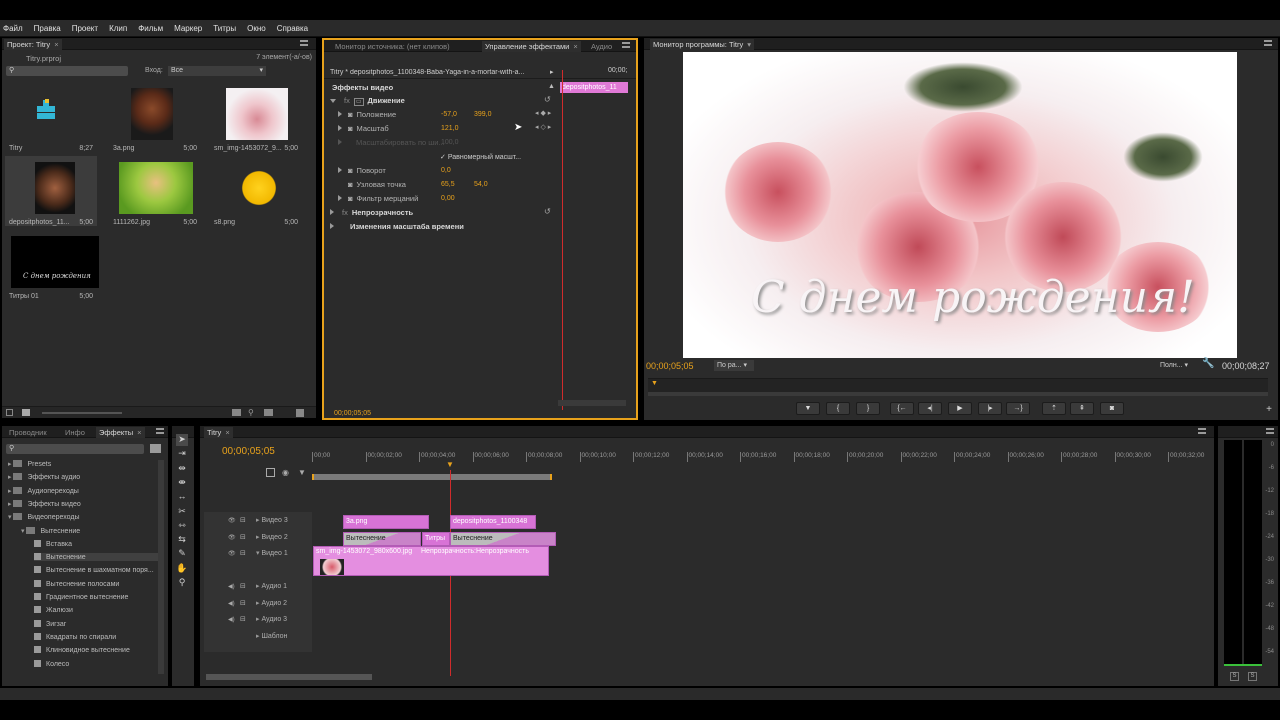  Describe the element at coordinates (182, 440) in the screenshot. I see `selection-tool-icon: ➤` at that location.